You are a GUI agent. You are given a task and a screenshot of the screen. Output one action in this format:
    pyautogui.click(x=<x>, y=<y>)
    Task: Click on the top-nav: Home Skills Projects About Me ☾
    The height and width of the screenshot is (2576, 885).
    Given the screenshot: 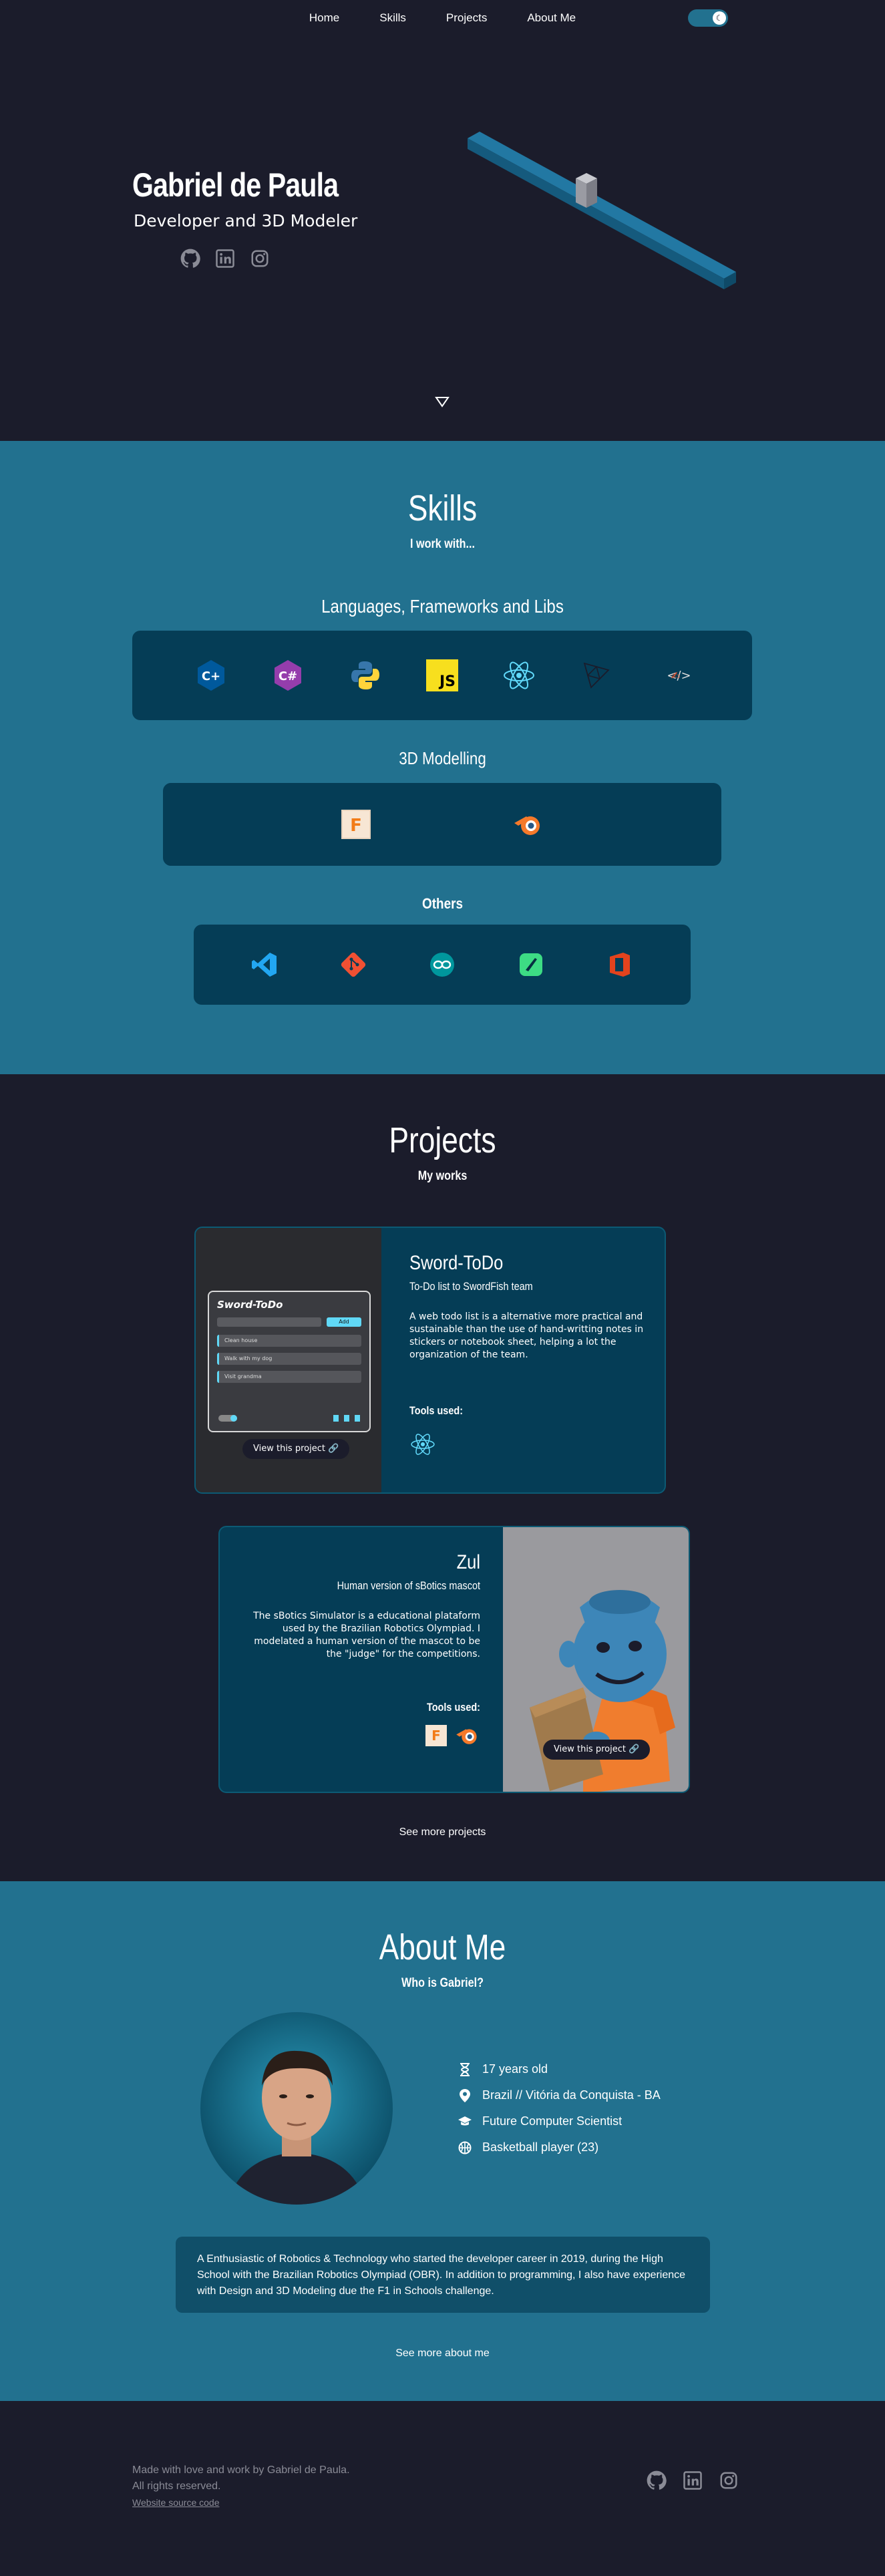 What is the action you would take?
    pyautogui.click(x=442, y=18)
    